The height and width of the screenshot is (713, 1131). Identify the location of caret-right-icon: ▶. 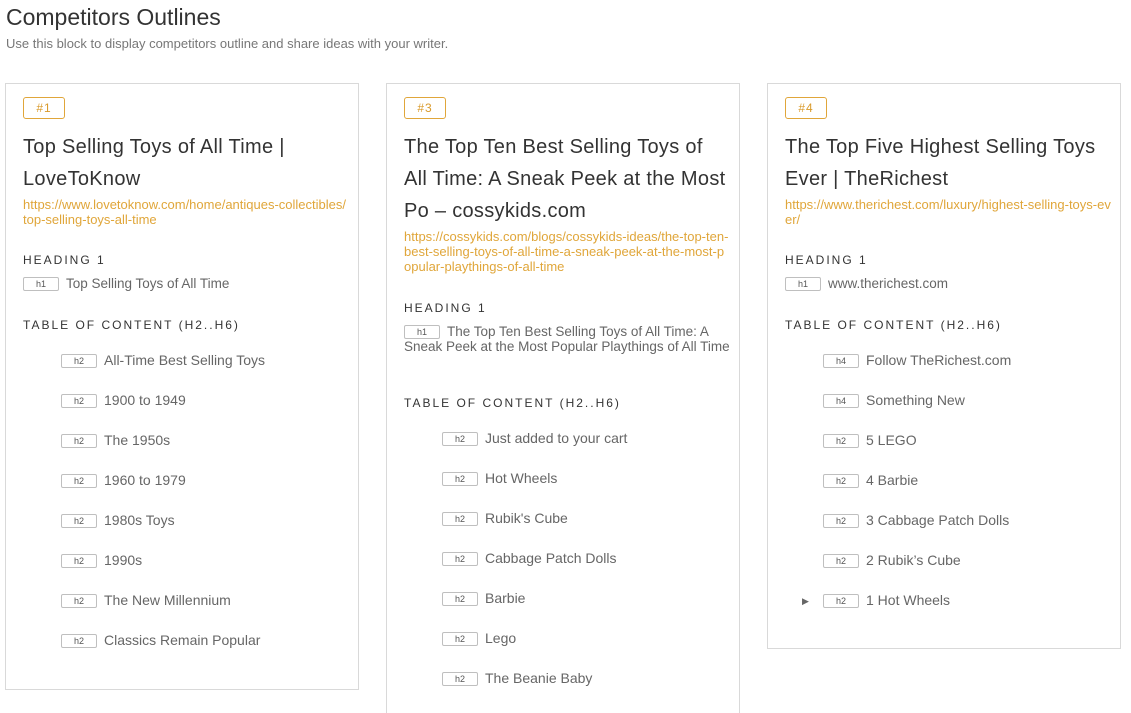
(805, 601).